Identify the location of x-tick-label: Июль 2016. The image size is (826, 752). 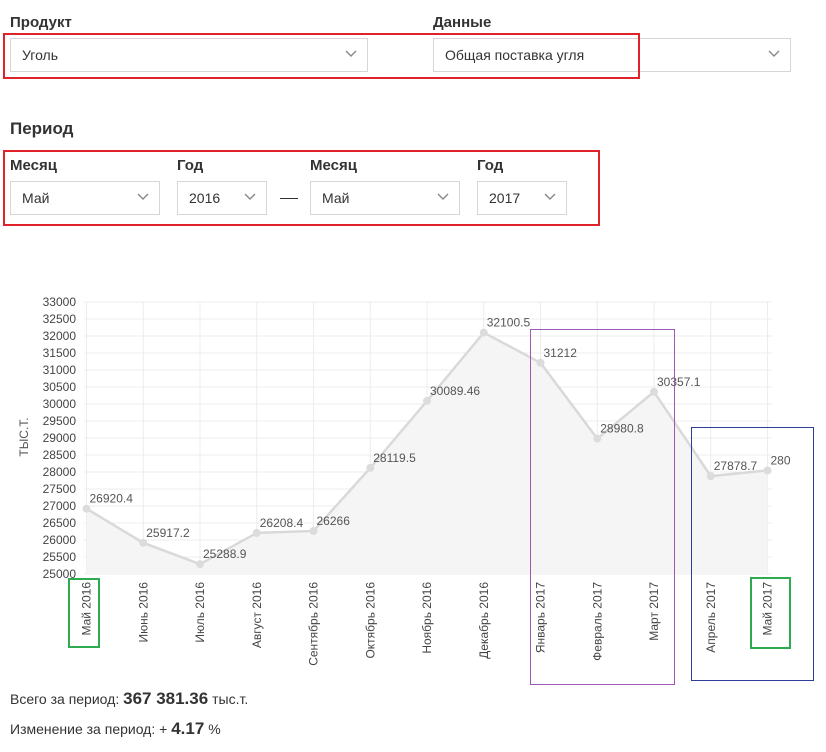
(200, 612).